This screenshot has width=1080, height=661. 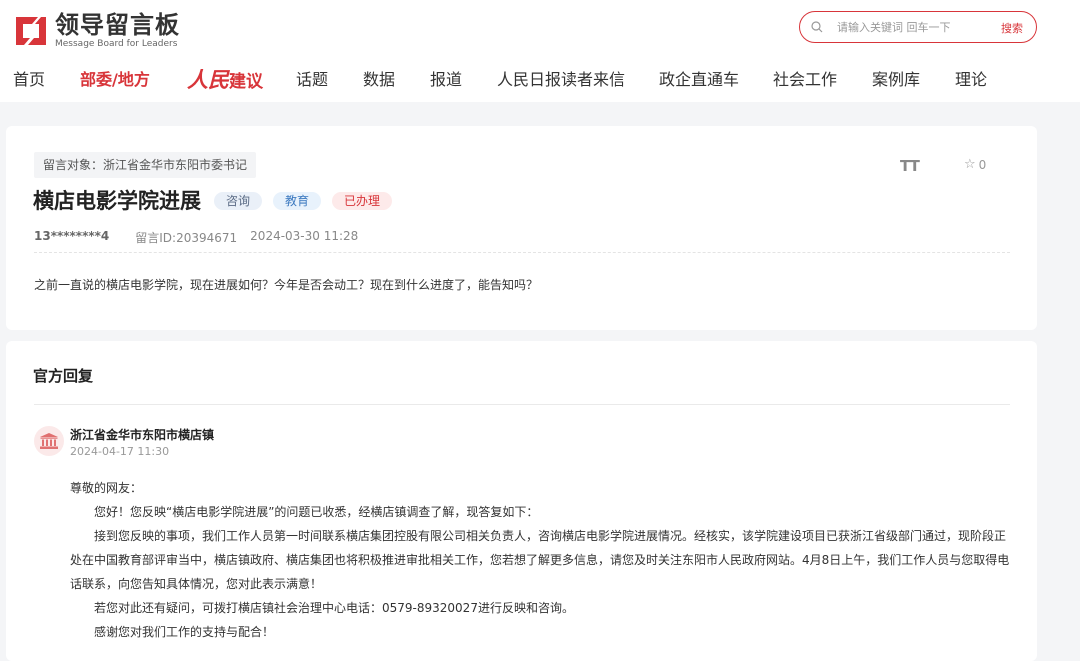 I want to click on logo-title: 领导留言板, so click(x=117, y=25).